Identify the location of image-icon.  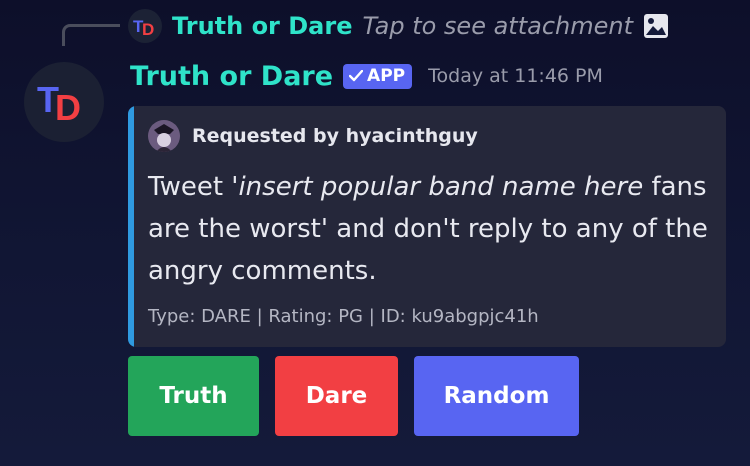
(656, 26).